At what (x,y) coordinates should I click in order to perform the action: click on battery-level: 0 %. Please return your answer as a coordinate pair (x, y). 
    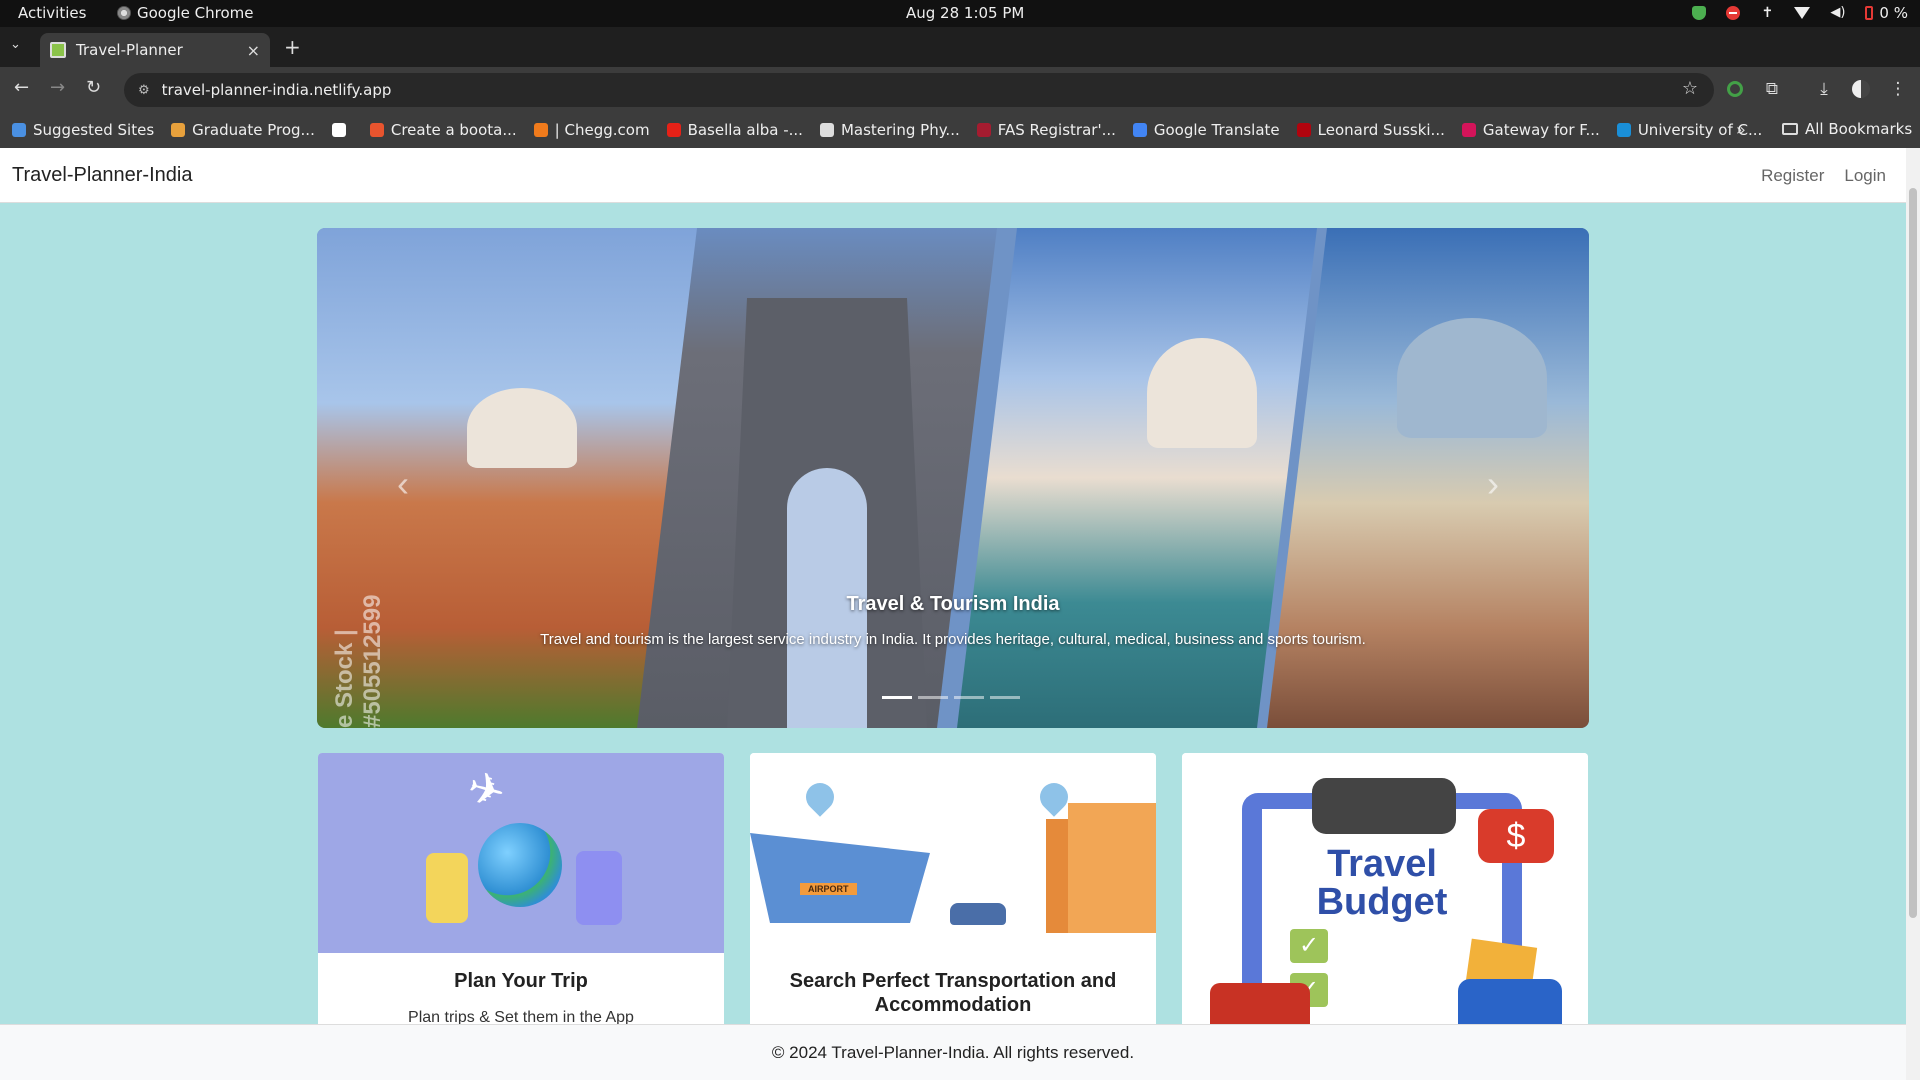
    Looking at the image, I should click on (1893, 13).